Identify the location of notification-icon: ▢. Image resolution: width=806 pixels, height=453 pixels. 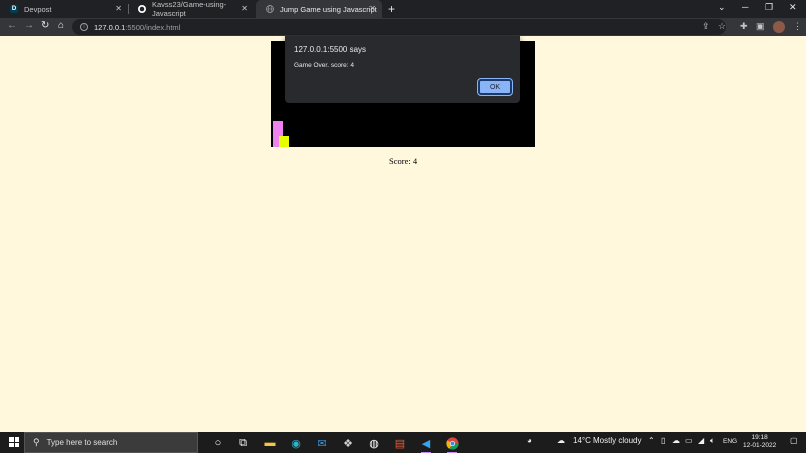
(794, 440).